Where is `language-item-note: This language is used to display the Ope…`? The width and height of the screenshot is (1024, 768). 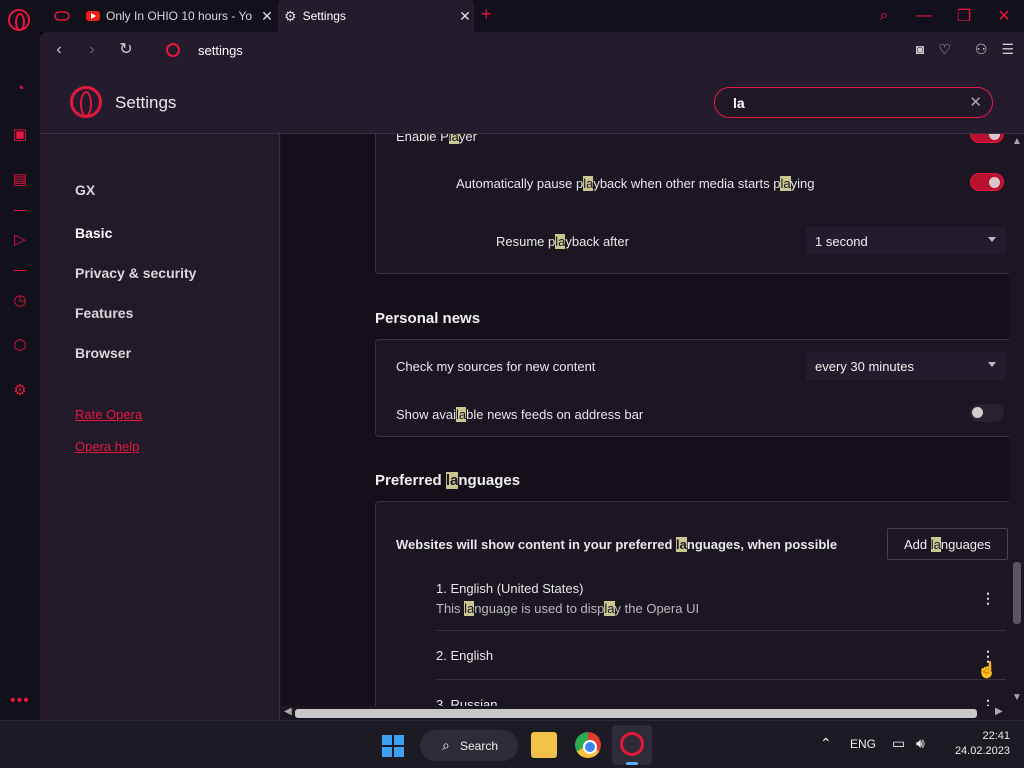 language-item-note: This language is used to display the Ope… is located at coordinates (568, 608).